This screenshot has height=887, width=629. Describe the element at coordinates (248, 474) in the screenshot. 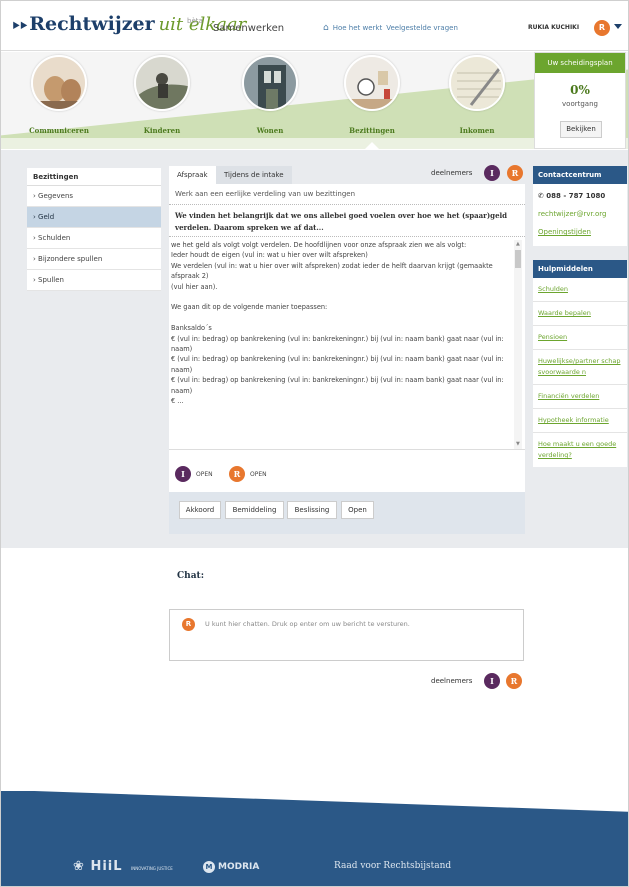

I see `status-participant-r: R OPEN` at that location.